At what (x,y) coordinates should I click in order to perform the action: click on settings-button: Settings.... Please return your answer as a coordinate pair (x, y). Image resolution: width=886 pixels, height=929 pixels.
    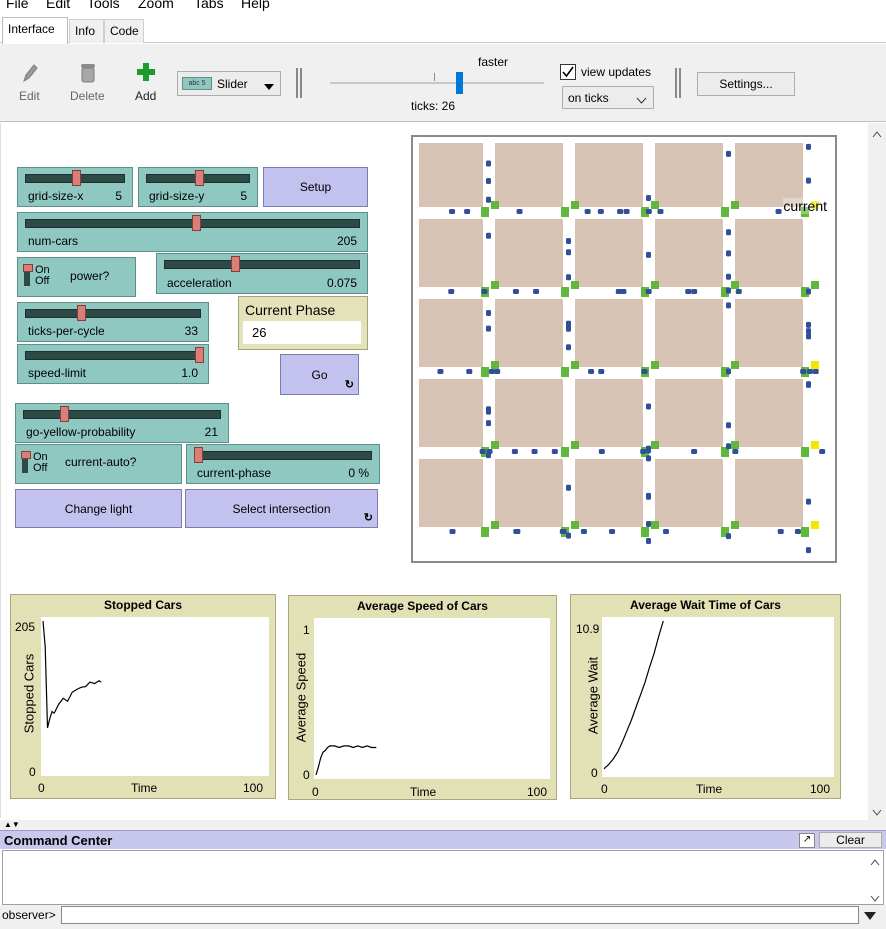
    Looking at the image, I should click on (746, 84).